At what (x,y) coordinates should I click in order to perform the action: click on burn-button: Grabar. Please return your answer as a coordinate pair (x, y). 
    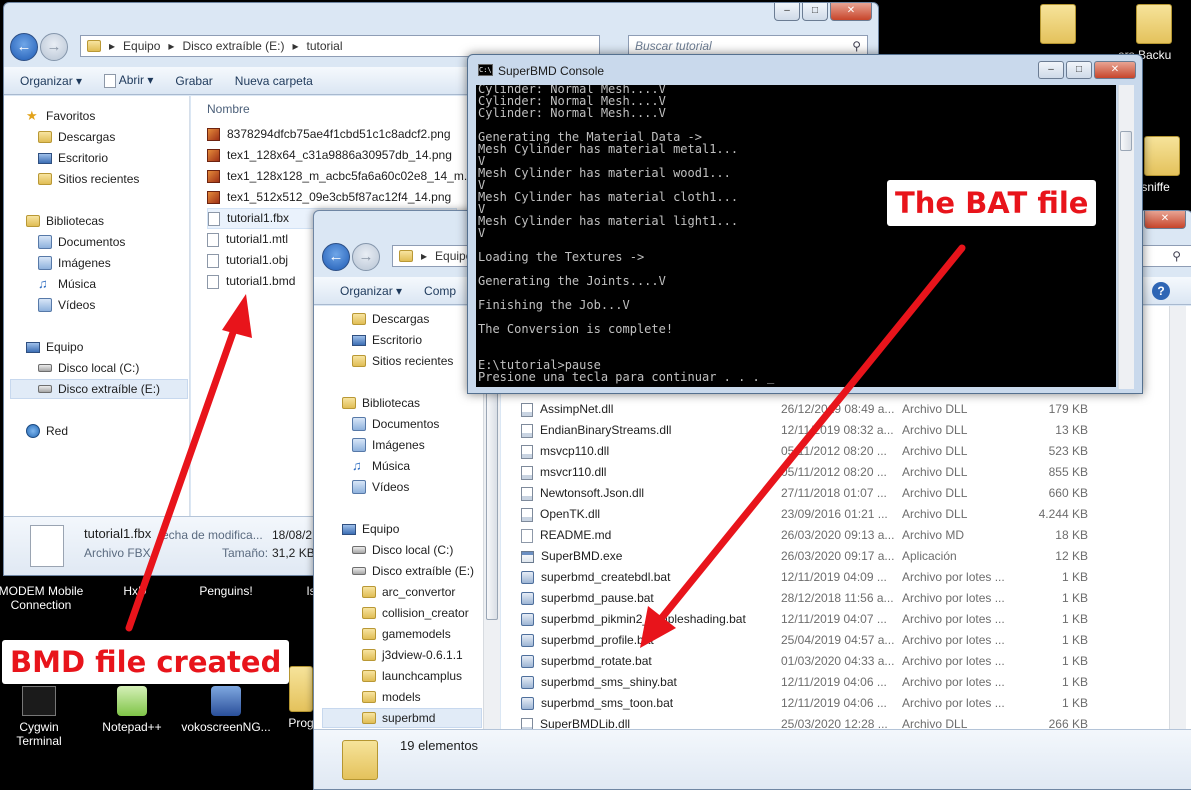
    Looking at the image, I should click on (193, 81).